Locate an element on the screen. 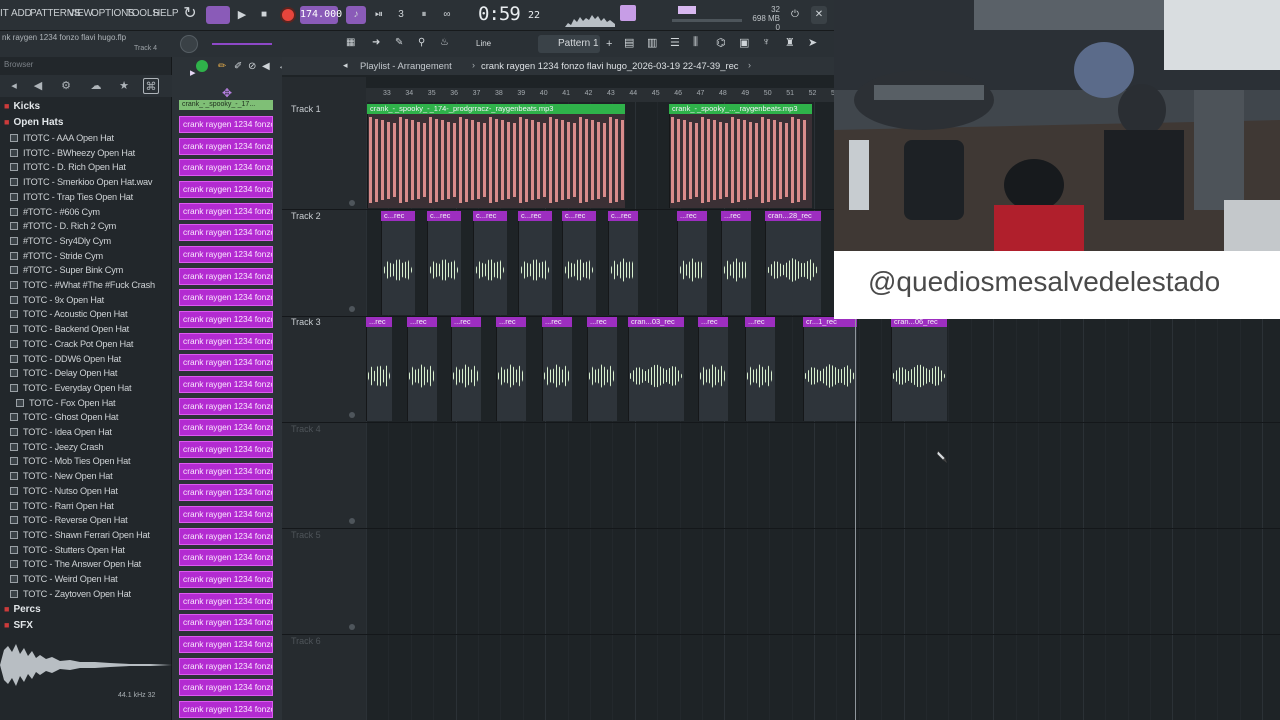 This screenshot has width=1280, height=720. audio-clip-title: cran...03_rec is located at coordinates (656, 322).